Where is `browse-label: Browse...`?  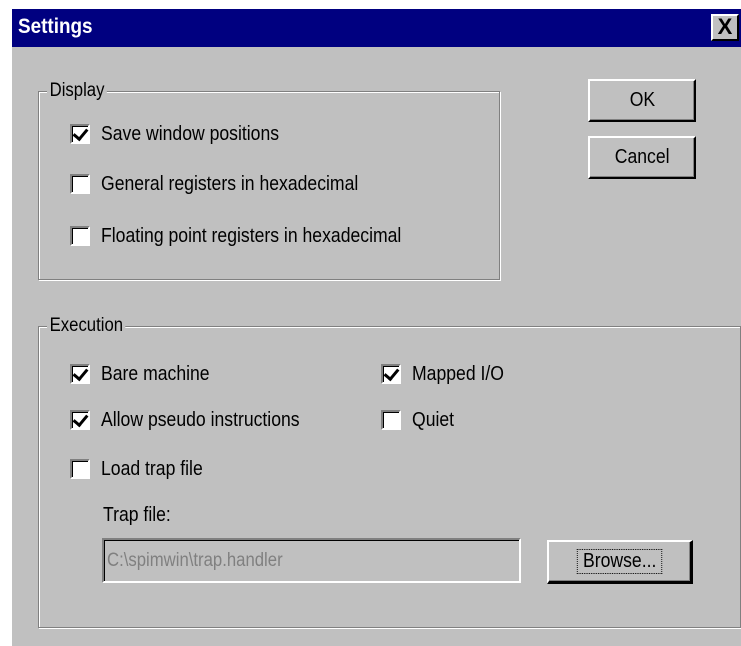 browse-label: Browse... is located at coordinates (619, 561).